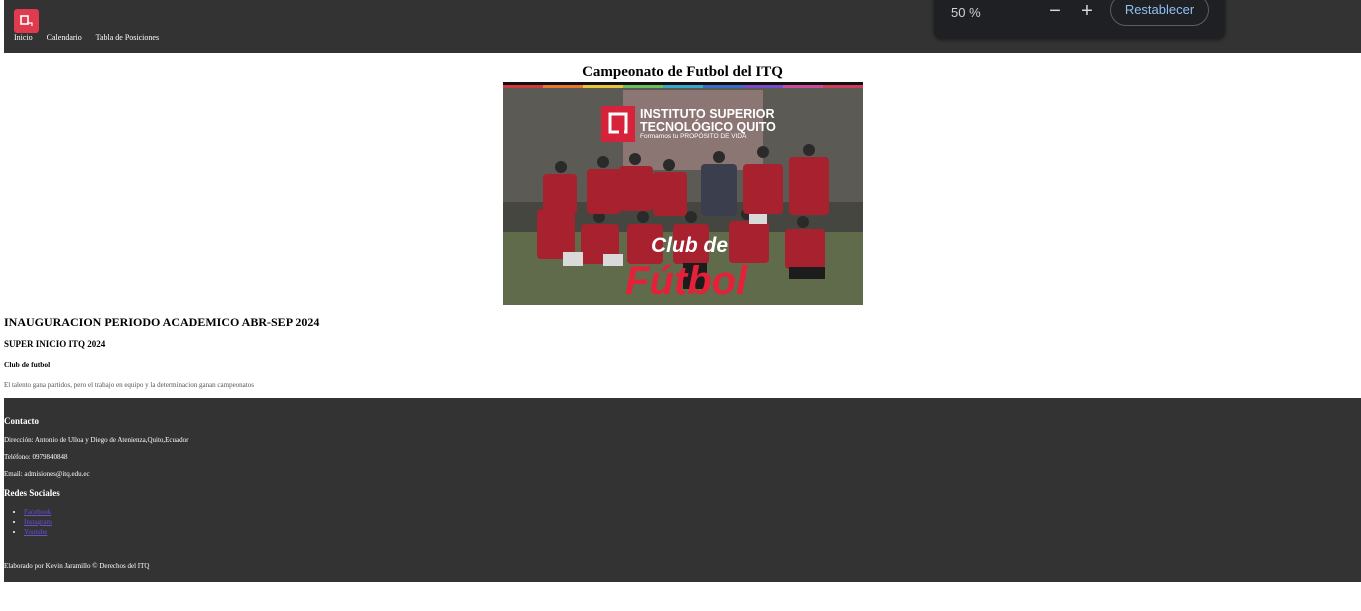 The image size is (1361, 611). Describe the element at coordinates (21, 421) in the screenshot. I see `contact-heading: Contacto` at that location.